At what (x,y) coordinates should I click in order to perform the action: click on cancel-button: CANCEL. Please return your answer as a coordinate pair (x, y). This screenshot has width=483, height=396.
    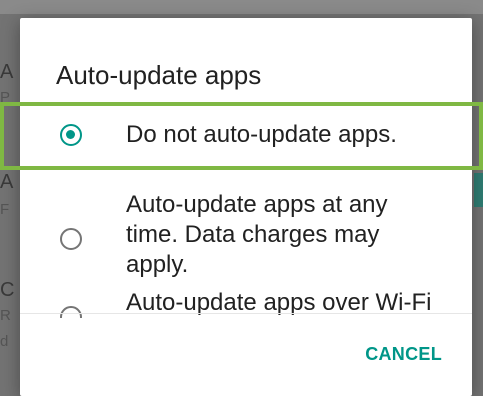
    Looking at the image, I should click on (403, 354).